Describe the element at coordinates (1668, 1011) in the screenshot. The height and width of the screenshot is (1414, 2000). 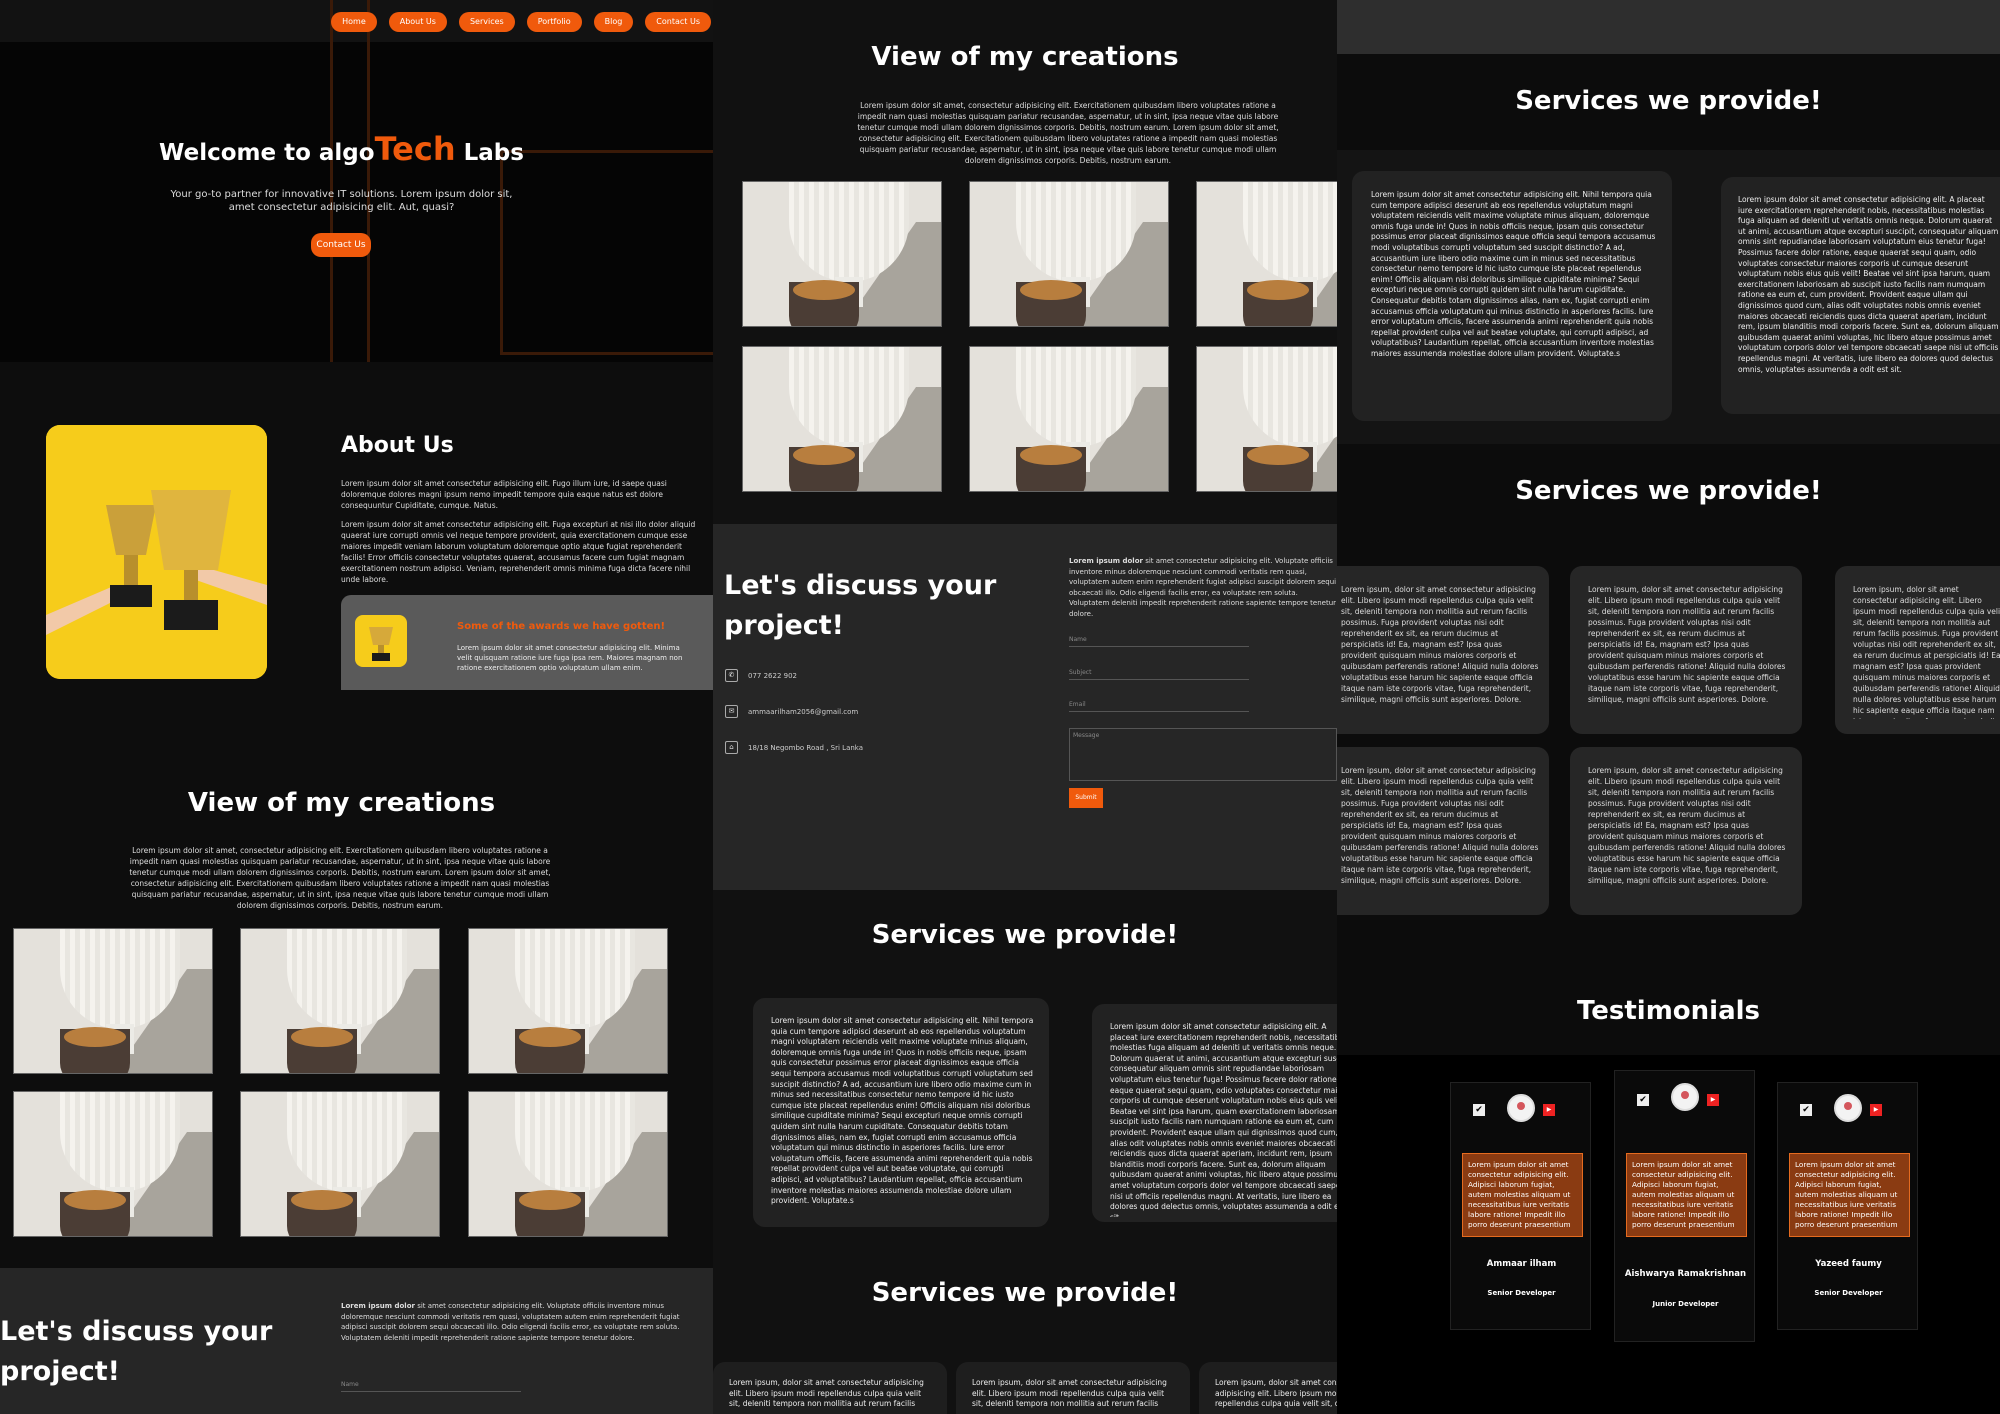
I see `testimonials-heading: Testimonials` at that location.